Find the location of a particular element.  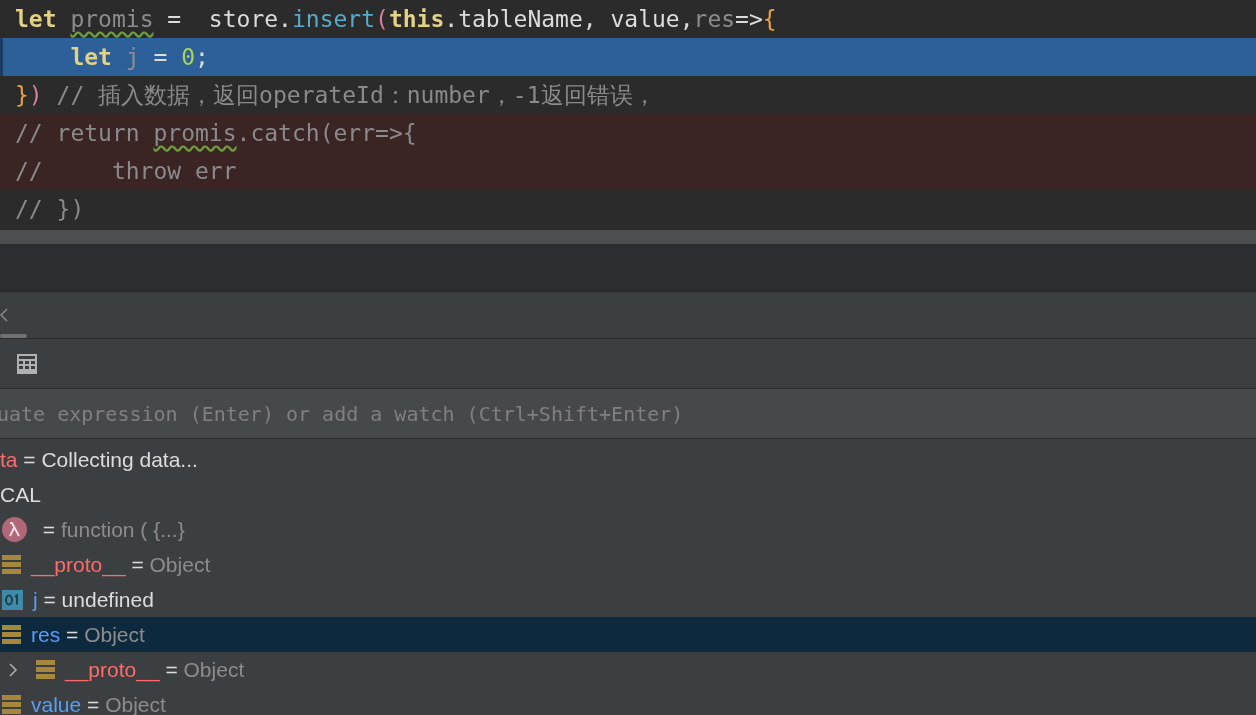

variable-text: = function ( {...} is located at coordinates (113, 529).